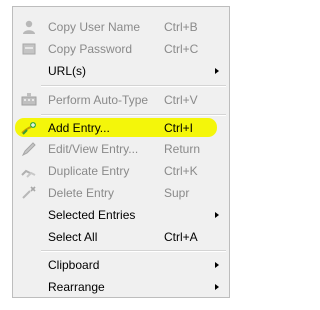 This screenshot has height=310, width=320. I want to click on menu-item-label: URL(s), so click(67, 71).